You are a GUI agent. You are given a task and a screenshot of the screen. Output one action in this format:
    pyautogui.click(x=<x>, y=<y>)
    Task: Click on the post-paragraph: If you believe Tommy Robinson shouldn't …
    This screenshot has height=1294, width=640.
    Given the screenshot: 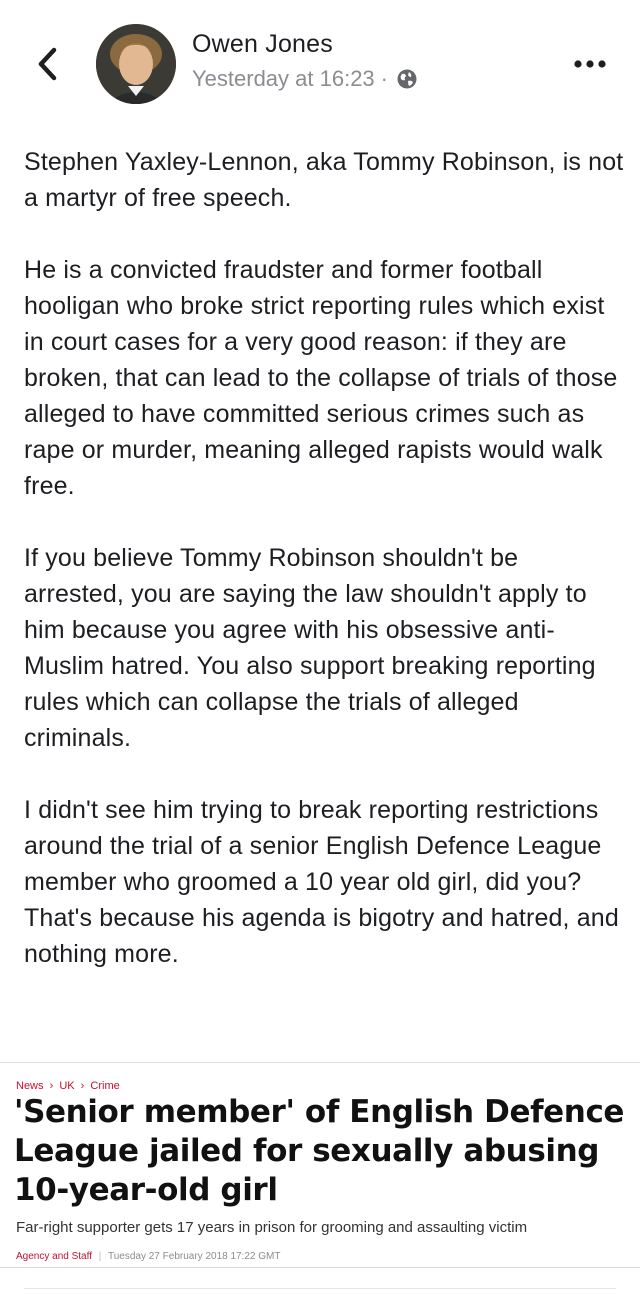 What is the action you would take?
    pyautogui.click(x=310, y=648)
    